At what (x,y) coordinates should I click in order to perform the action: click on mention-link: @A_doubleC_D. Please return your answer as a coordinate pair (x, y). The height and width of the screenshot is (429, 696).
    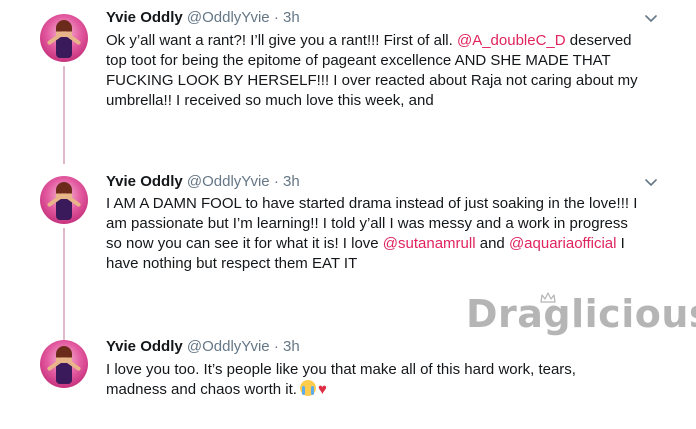
    Looking at the image, I should click on (511, 40).